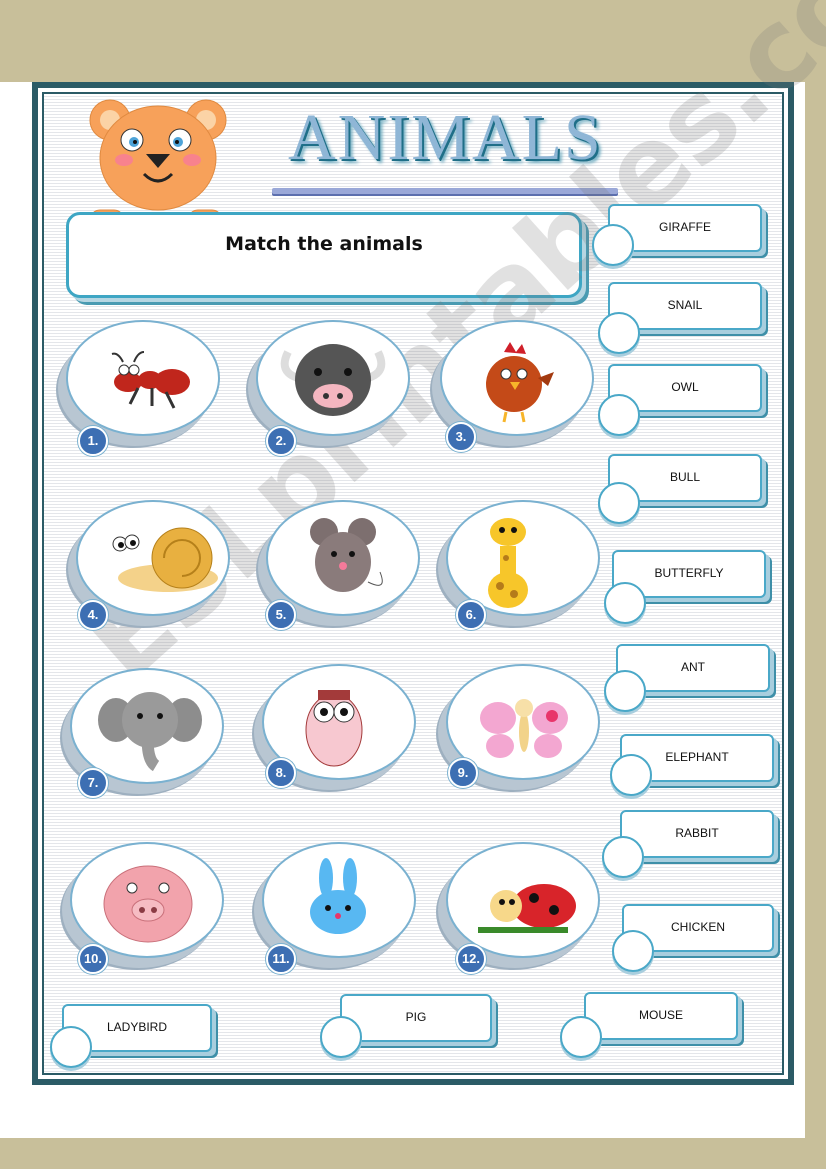  What do you see at coordinates (508, 563) in the screenshot?
I see `giraffe-icon` at bounding box center [508, 563].